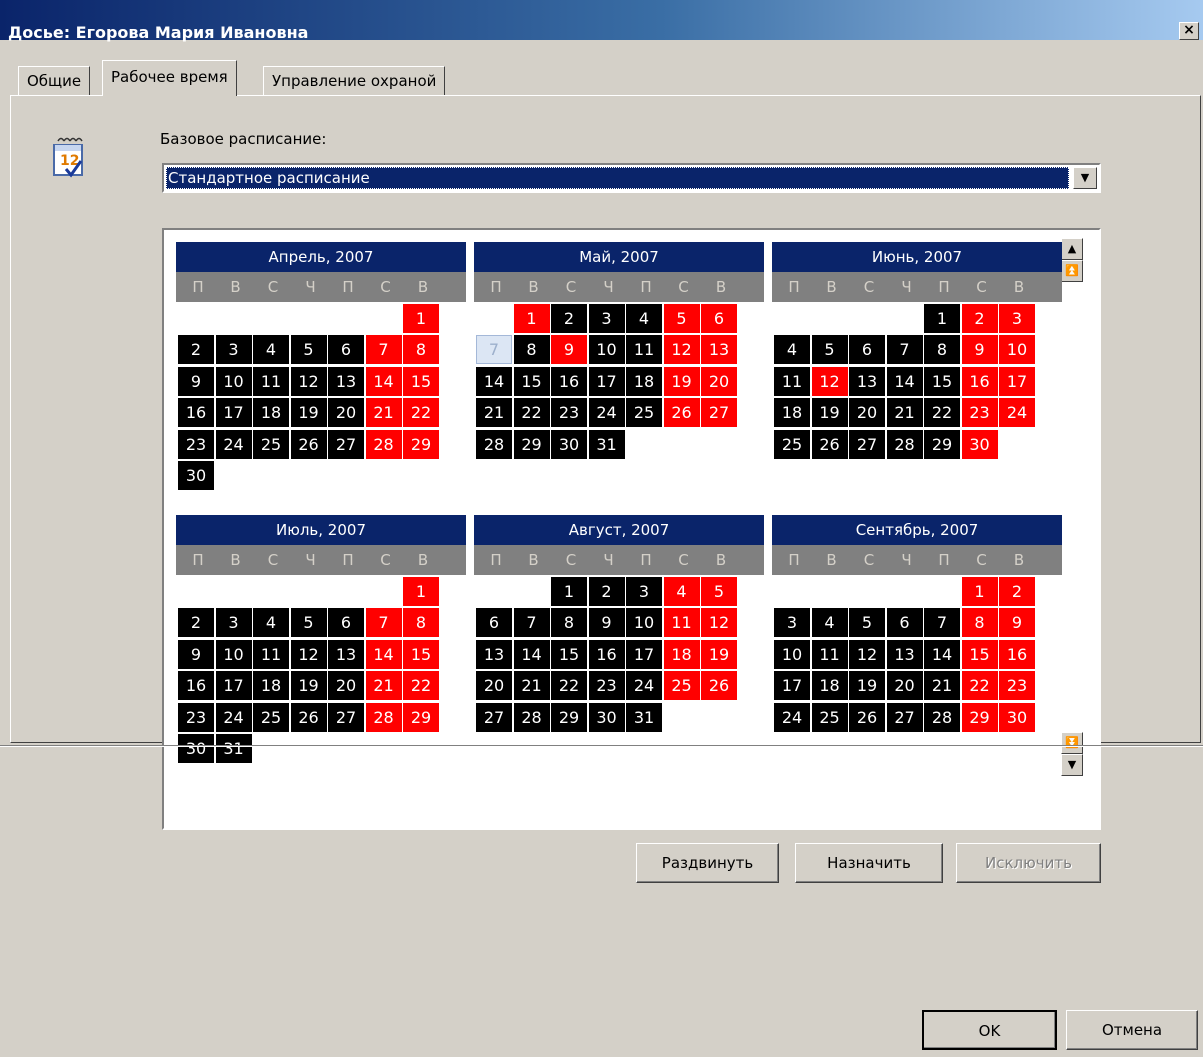 Image resolution: width=1203 pixels, height=1057 pixels. Describe the element at coordinates (271, 717) in the screenshot. I see `calendar-day: 25` at that location.